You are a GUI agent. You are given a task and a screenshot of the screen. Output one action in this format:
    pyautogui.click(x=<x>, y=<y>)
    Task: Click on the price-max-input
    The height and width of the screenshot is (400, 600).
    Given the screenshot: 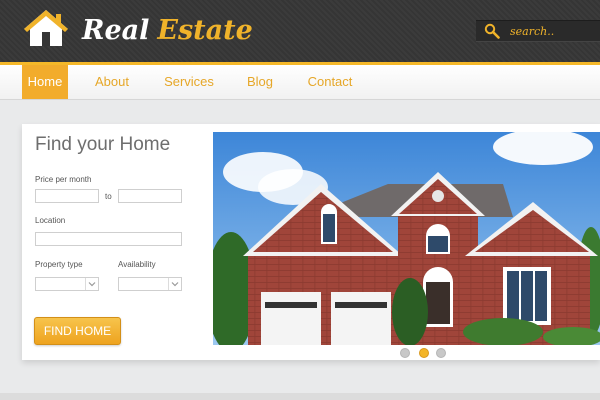 What is the action you would take?
    pyautogui.click(x=150, y=196)
    